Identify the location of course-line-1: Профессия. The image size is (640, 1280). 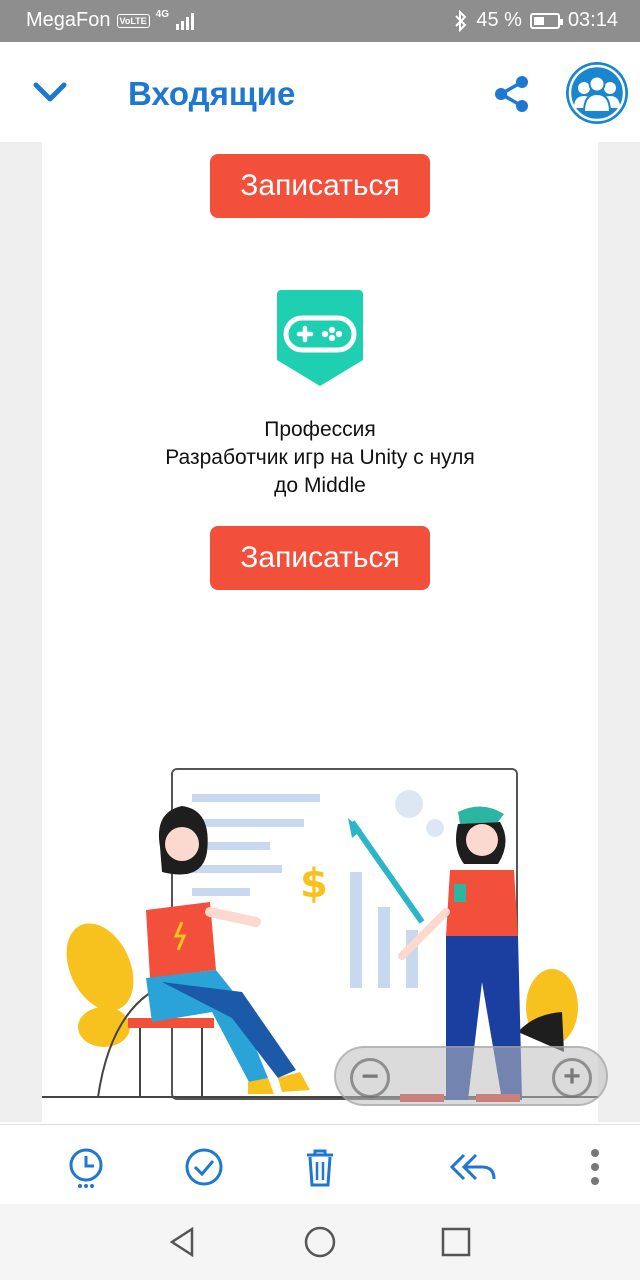
(320, 429).